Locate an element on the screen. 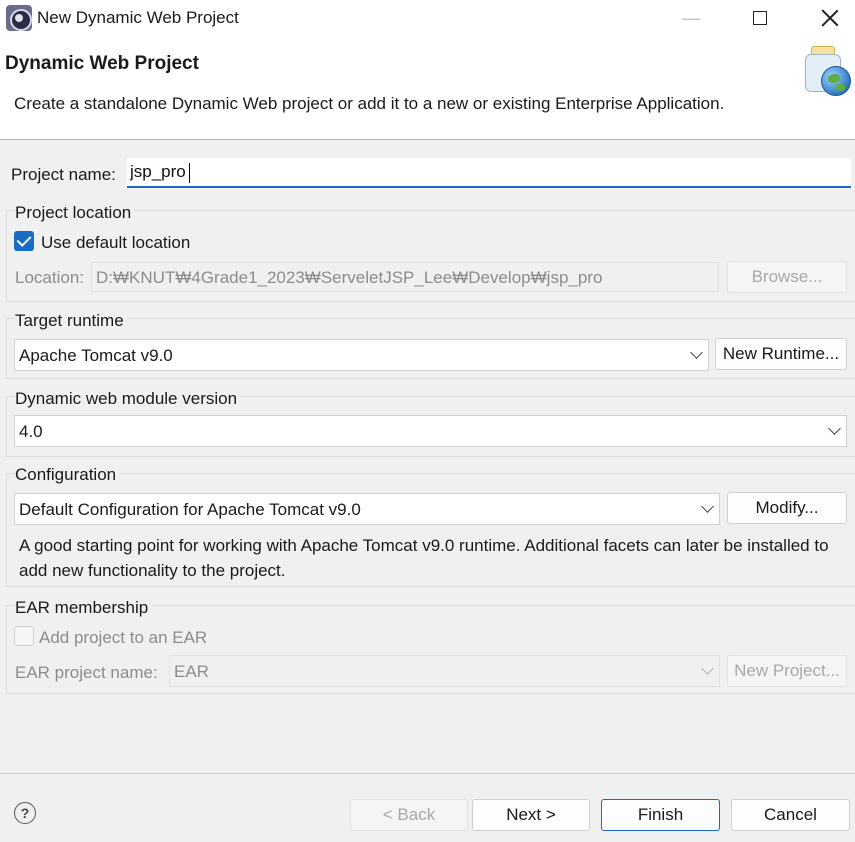 This screenshot has width=855, height=842. globe-icon is located at coordinates (836, 81).